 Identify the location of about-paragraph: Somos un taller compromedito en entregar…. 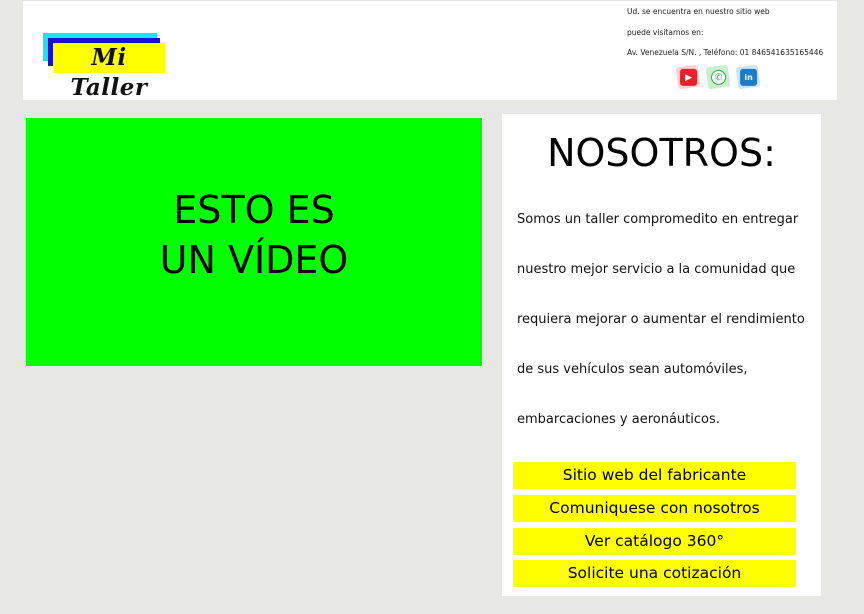
(667, 320).